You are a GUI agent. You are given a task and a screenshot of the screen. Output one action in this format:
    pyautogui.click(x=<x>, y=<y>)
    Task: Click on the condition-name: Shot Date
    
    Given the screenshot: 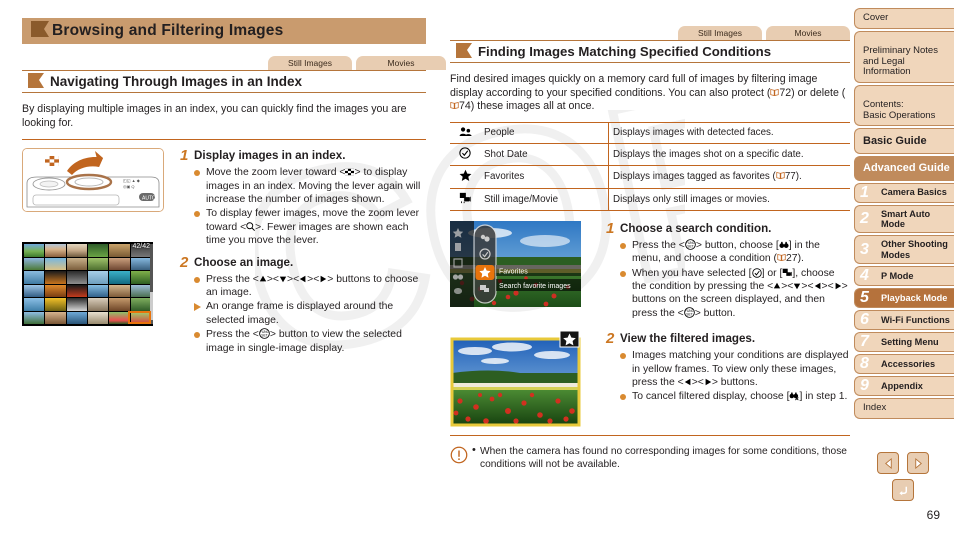 What is the action you would take?
    pyautogui.click(x=544, y=154)
    